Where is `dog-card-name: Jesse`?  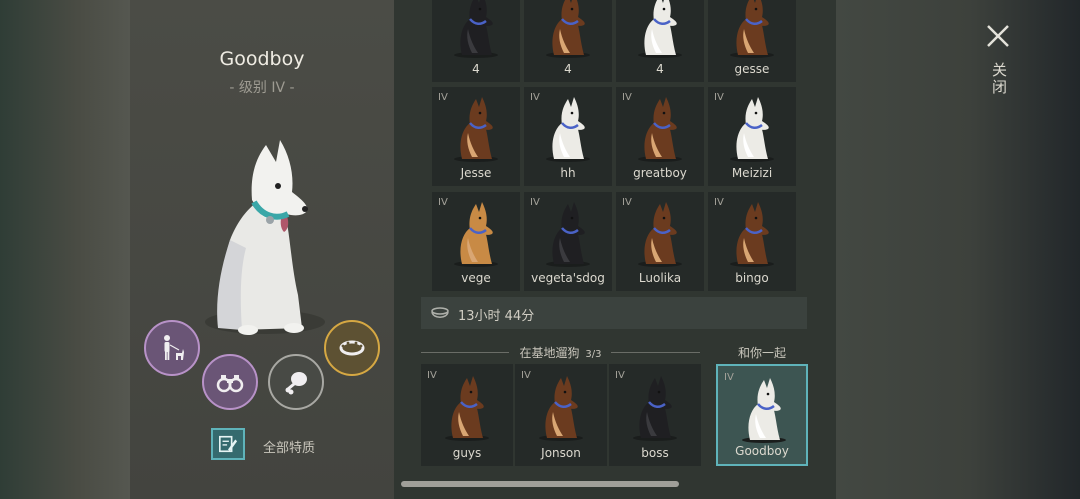 dog-card-name: Jesse is located at coordinates (476, 173).